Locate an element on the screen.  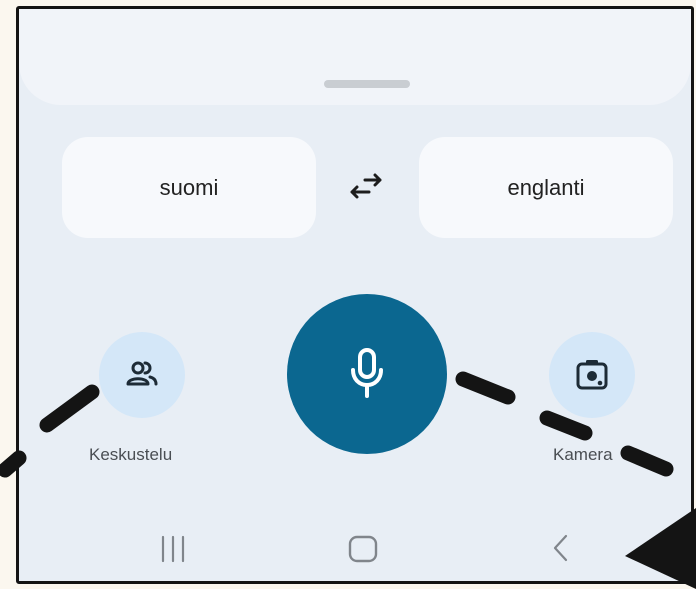
camera-label: Kamera is located at coordinates (583, 454).